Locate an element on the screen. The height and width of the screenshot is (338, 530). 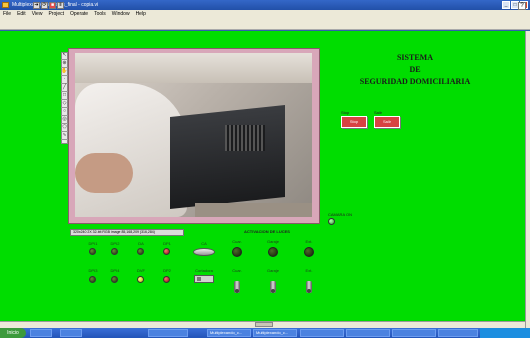
run-continuous-icon: ⟳ is located at coordinates (44, 5).